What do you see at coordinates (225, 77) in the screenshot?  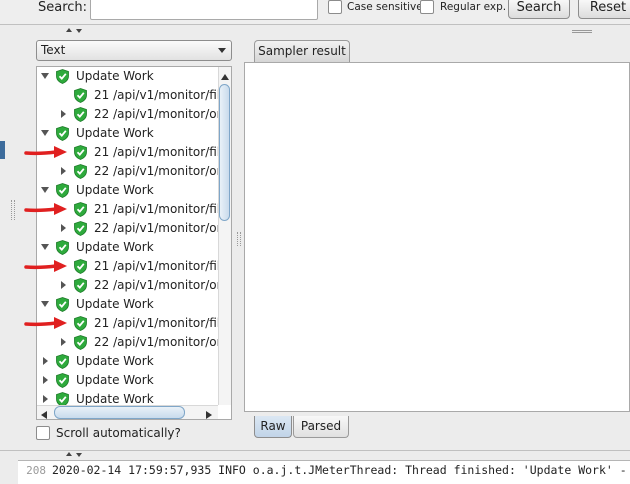 I see `scroll-up-arrow-icon` at bounding box center [225, 77].